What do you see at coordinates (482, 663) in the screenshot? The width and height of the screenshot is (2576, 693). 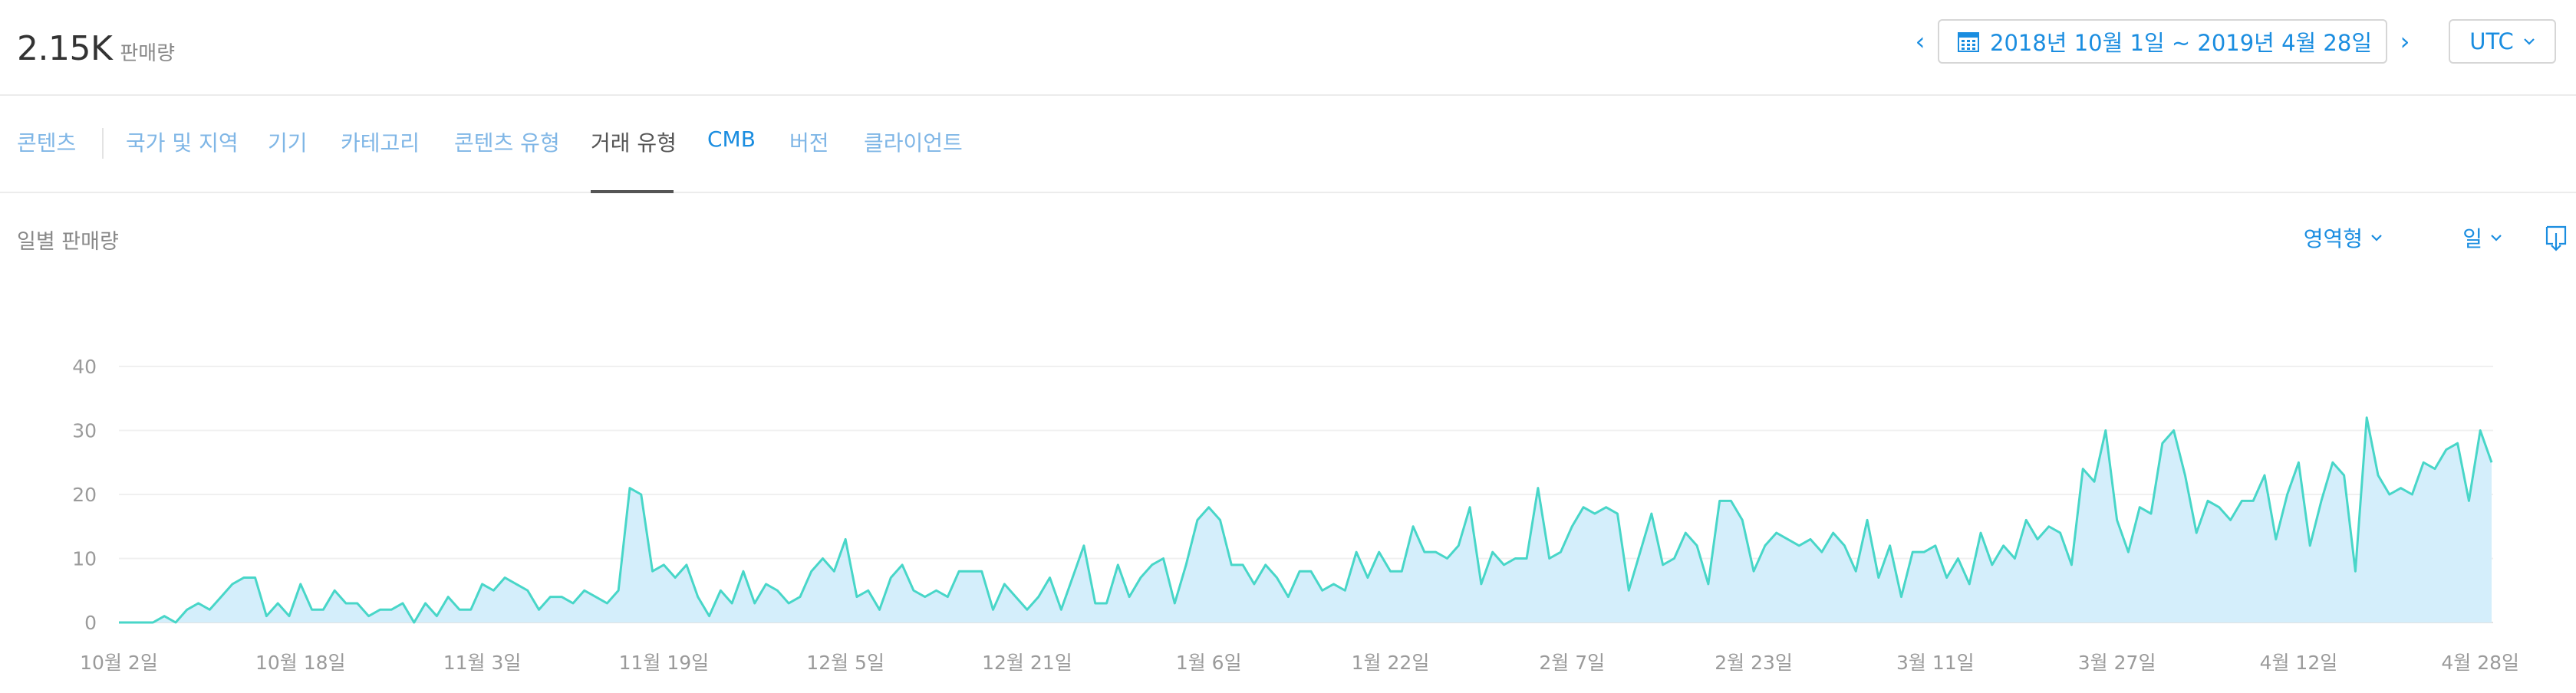 I see `x-tick-label: 11월 3일` at bounding box center [482, 663].